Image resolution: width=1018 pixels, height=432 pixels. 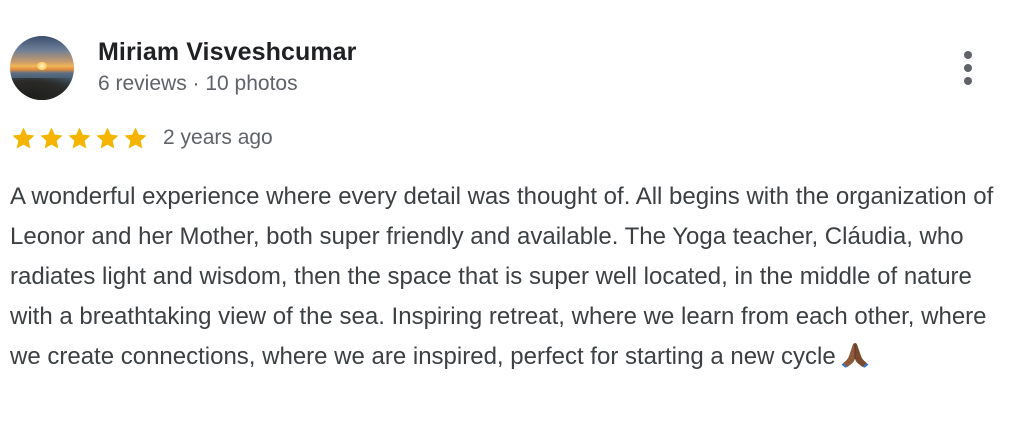 I want to click on more-vert-icon, so click(x=968, y=55).